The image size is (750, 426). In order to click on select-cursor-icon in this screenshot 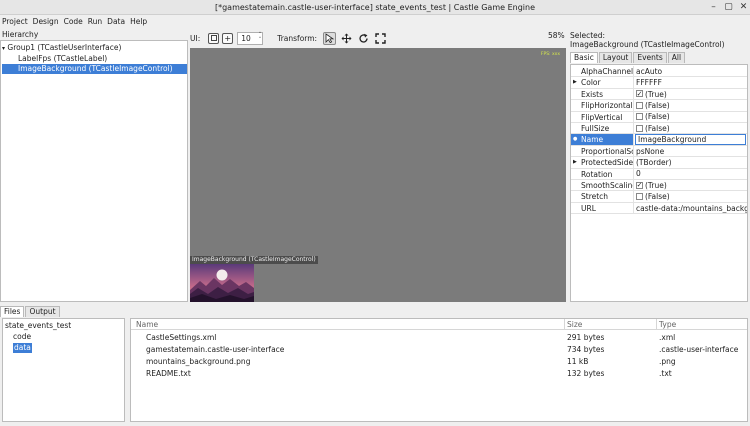, I will do `click(330, 38)`.